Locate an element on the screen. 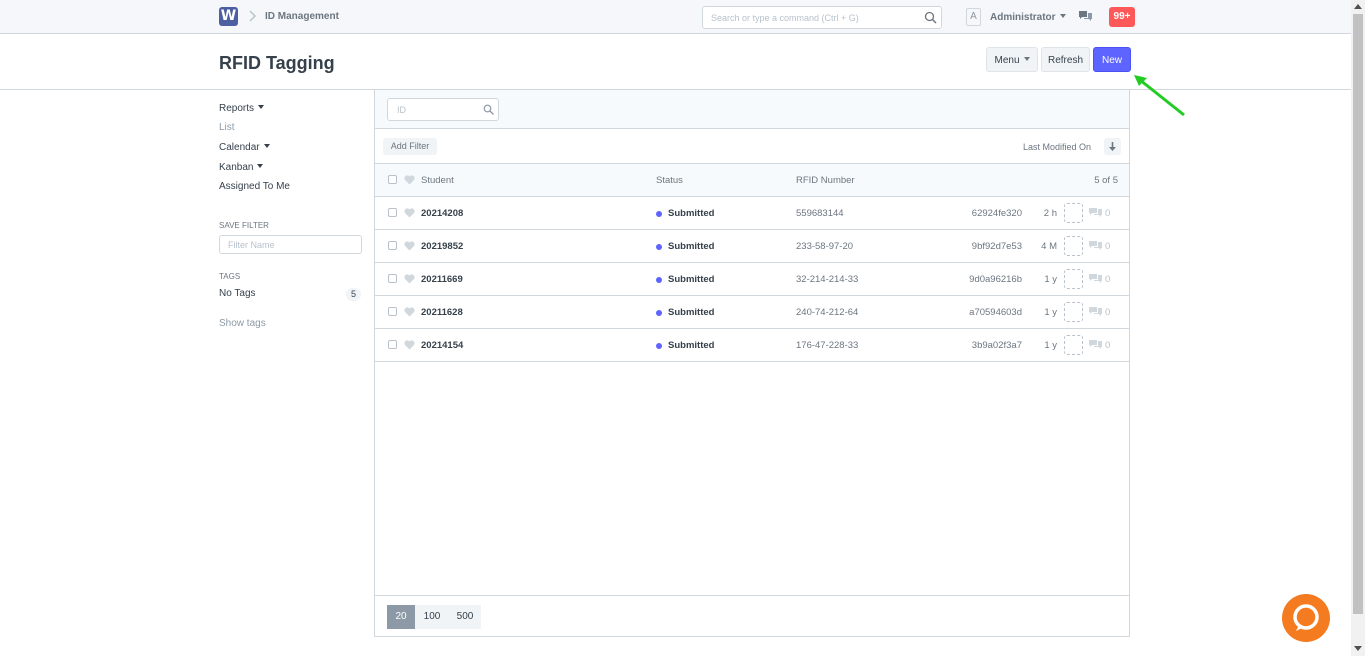 The height and width of the screenshot is (656, 1365). select-all-checkbox is located at coordinates (392, 179).